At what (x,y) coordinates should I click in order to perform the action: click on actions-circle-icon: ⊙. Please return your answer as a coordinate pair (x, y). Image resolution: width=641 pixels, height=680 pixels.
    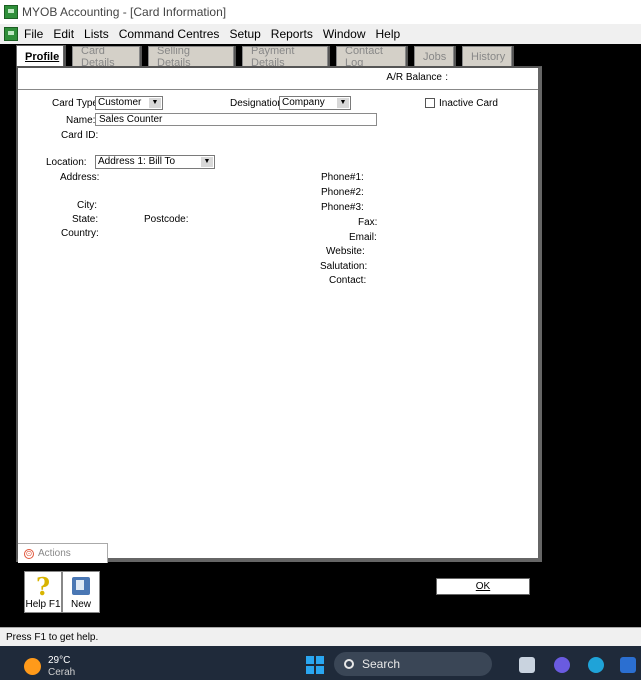
    Looking at the image, I should click on (29, 553).